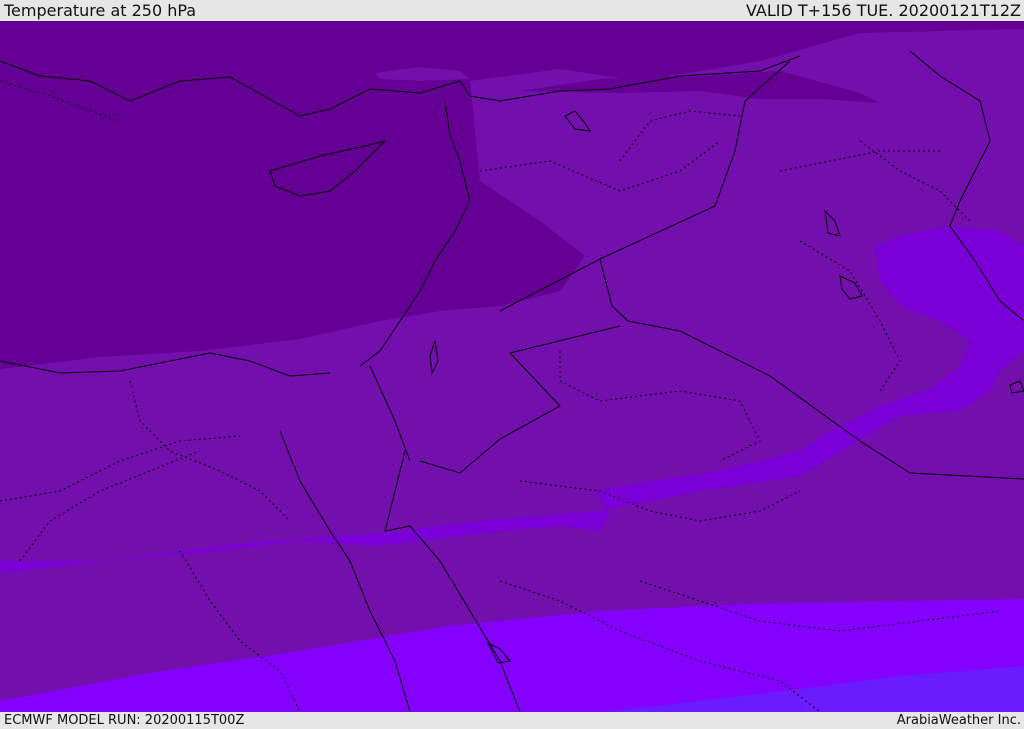 Image resolution: width=1024 pixels, height=729 pixels. Describe the element at coordinates (958, 720) in the screenshot. I see `credit: ArabiaWeather Inc.` at that location.